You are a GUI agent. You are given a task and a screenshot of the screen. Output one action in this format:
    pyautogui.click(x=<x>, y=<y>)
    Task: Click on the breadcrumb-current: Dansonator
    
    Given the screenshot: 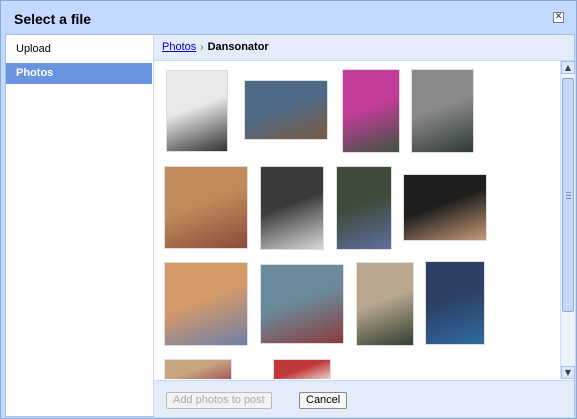 What is the action you would take?
    pyautogui.click(x=238, y=47)
    